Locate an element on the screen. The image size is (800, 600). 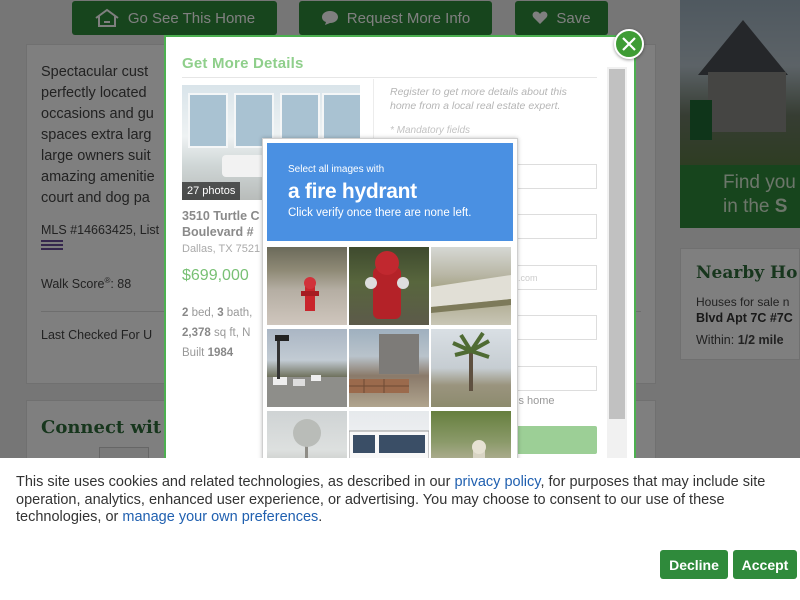
close-icon is located at coordinates (629, 44).